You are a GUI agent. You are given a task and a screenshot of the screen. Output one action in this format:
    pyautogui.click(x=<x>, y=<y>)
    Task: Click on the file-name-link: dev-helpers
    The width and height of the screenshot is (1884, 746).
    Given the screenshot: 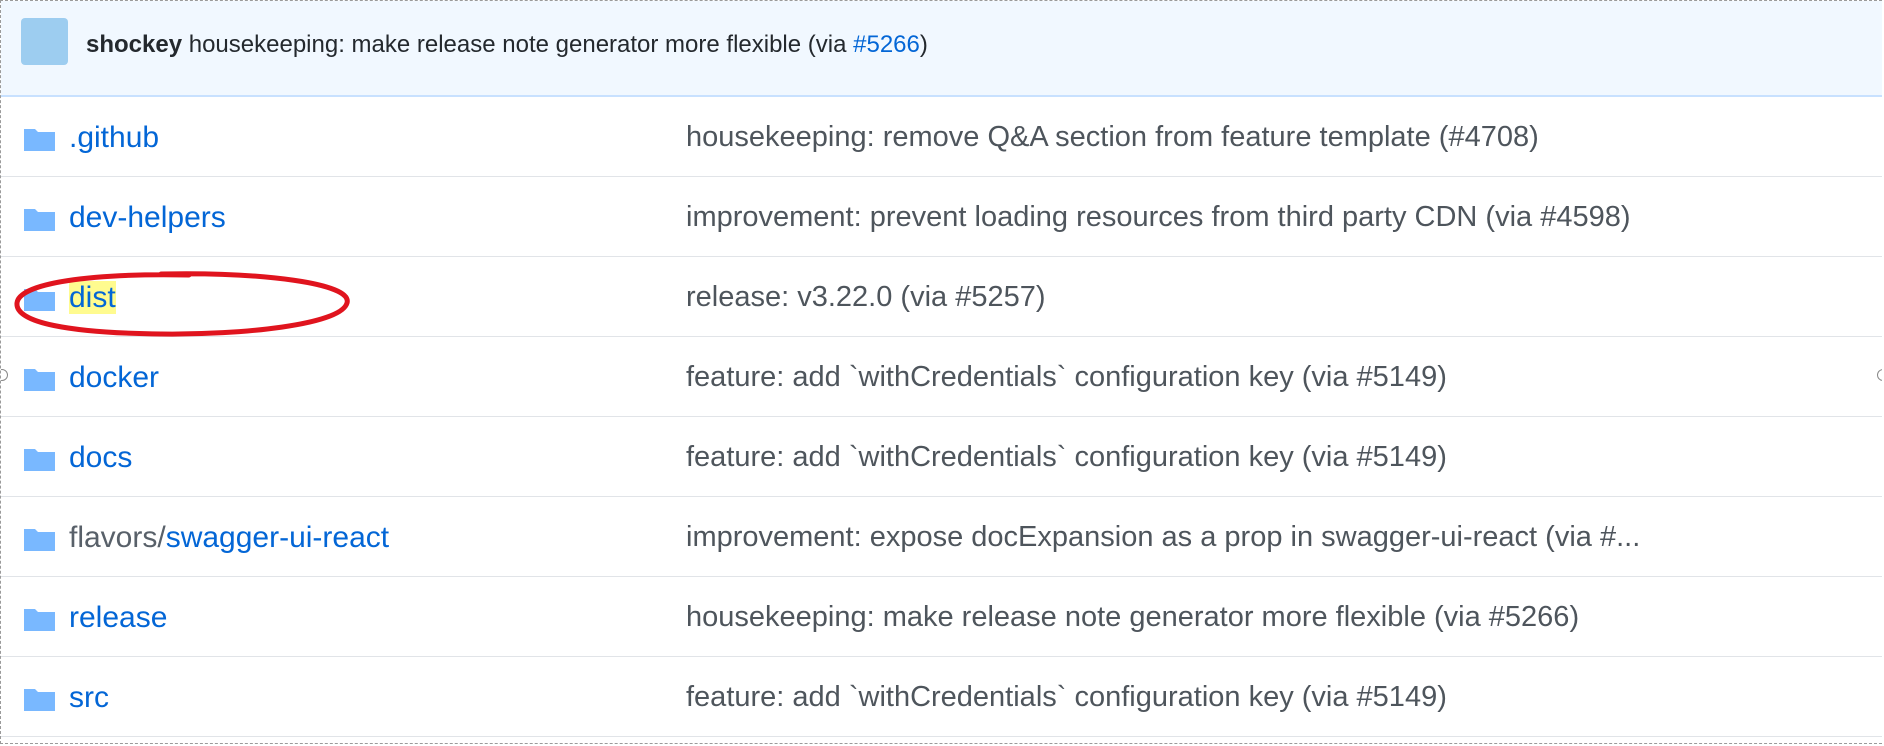 What is the action you would take?
    pyautogui.click(x=147, y=218)
    